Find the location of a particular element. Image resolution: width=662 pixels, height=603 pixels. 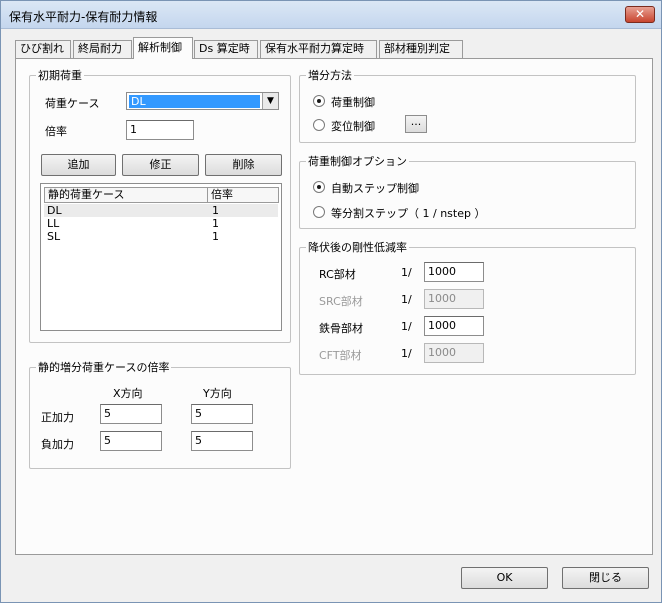

chevron-down-icon: ▼ is located at coordinates (270, 101).